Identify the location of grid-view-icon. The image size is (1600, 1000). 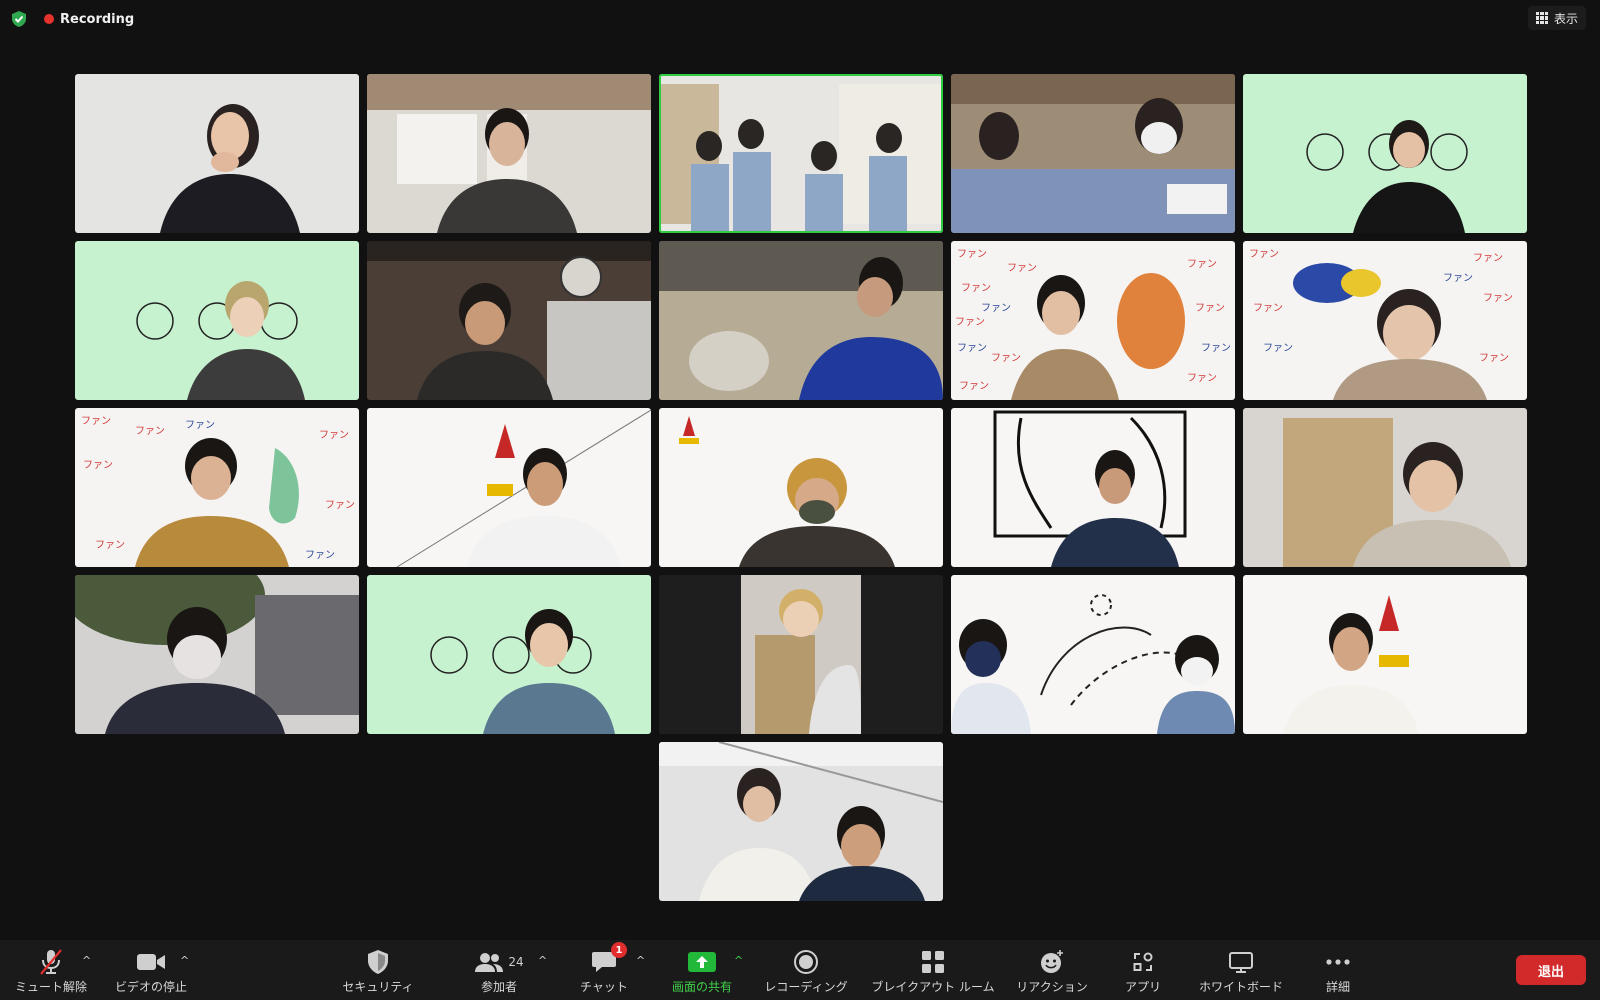
(1541, 18).